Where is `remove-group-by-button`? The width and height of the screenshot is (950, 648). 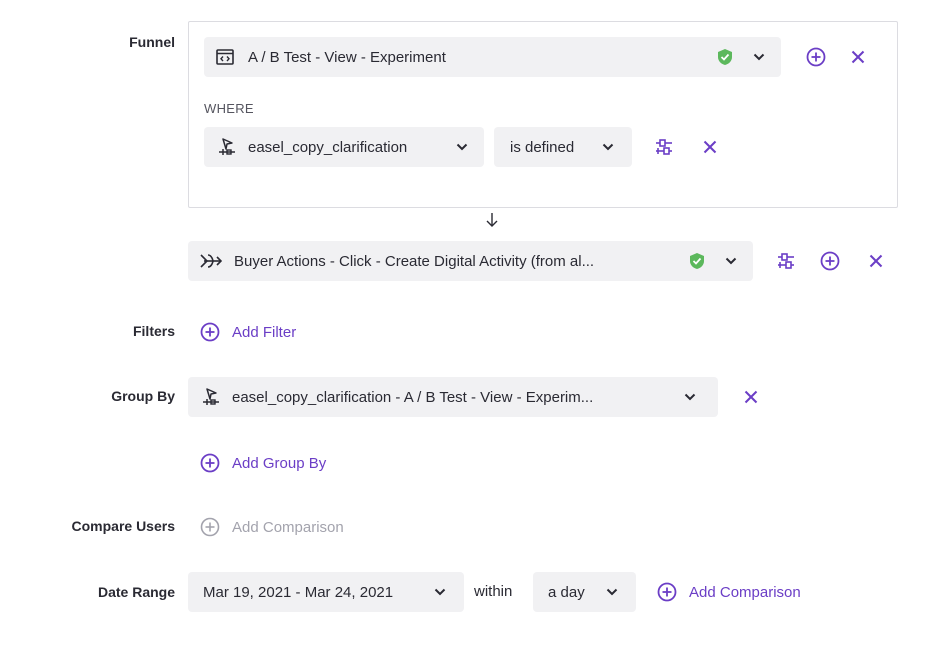
remove-group-by-button is located at coordinates (751, 397).